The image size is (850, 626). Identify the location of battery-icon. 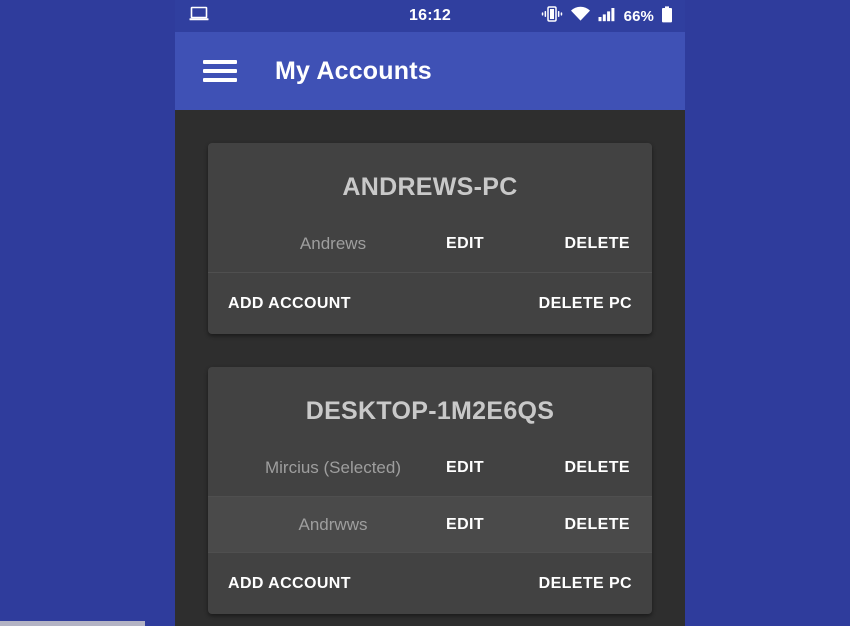
(667, 16).